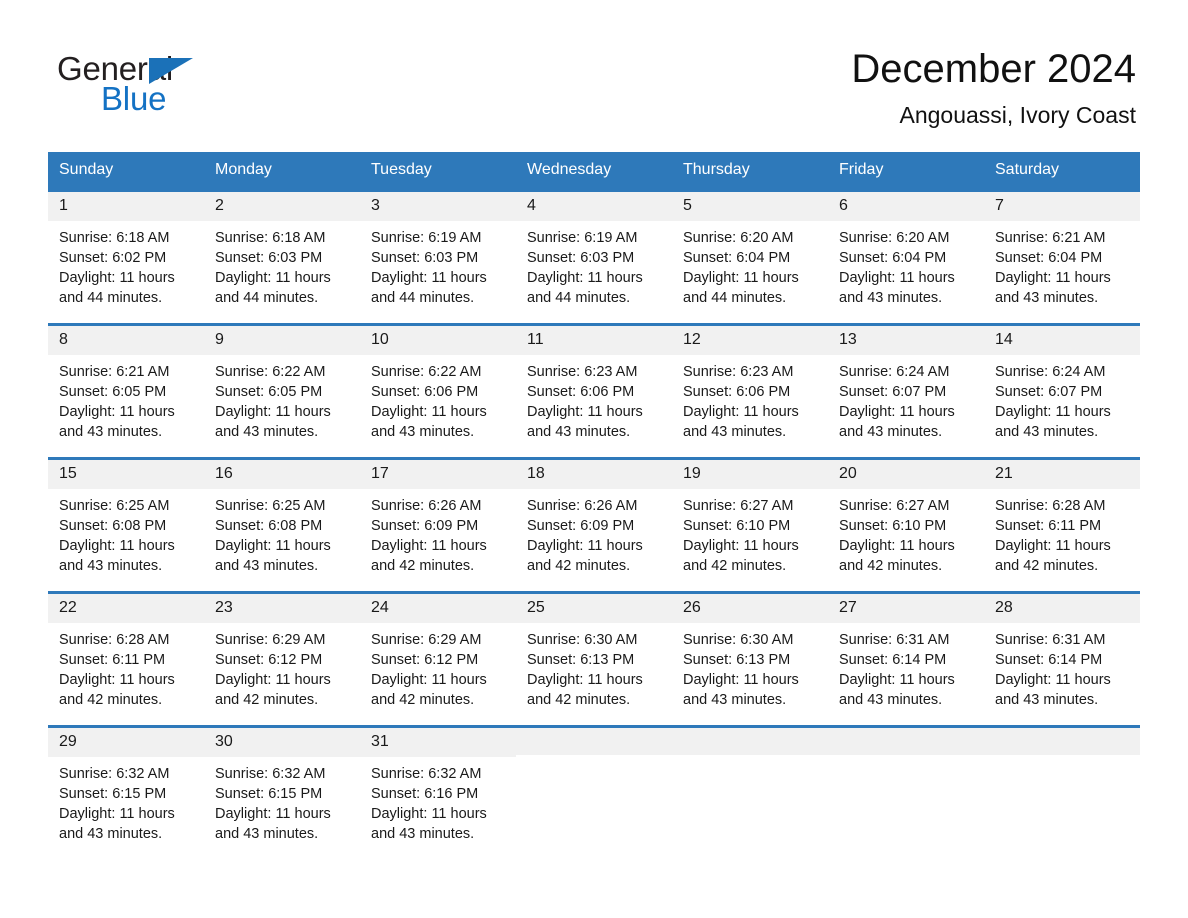 The width and height of the screenshot is (1188, 918). Describe the element at coordinates (426, 640) in the screenshot. I see `sunrise-time: Sunrise: 6:29 AM` at that location.